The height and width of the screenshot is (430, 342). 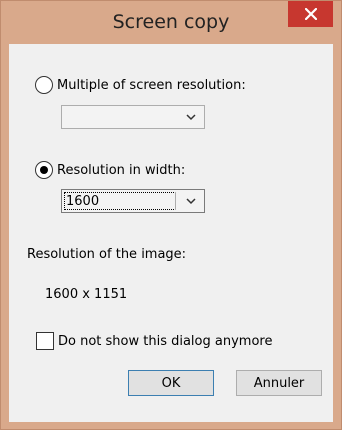 What do you see at coordinates (171, 383) in the screenshot?
I see `ok-button: OK` at bounding box center [171, 383].